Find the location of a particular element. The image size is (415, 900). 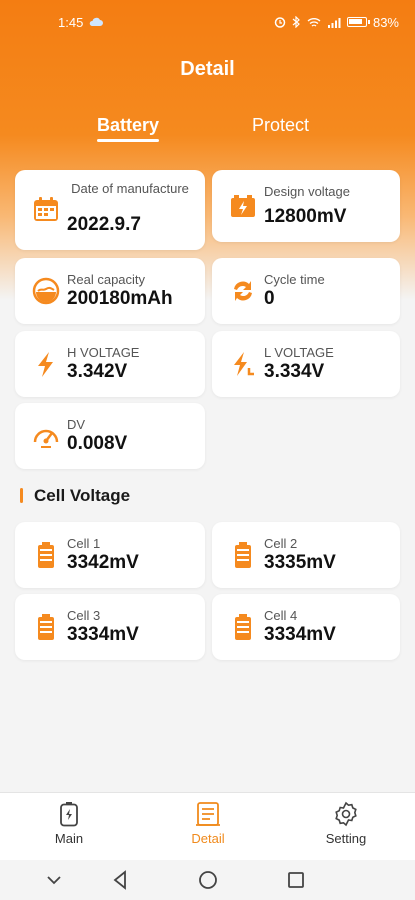

nav-detail: Detail is located at coordinates (208, 823).